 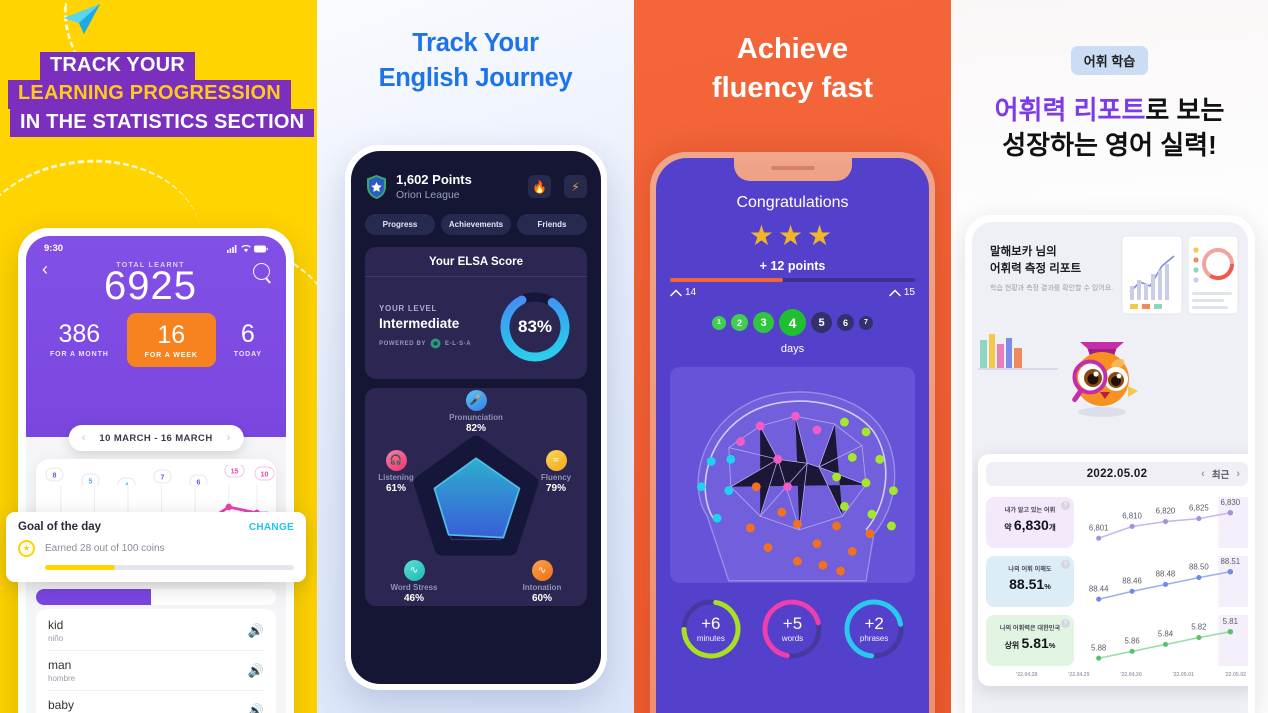 What do you see at coordinates (248, 340) in the screenshot?
I see `stat-today: 6 TODAY` at bounding box center [248, 340].